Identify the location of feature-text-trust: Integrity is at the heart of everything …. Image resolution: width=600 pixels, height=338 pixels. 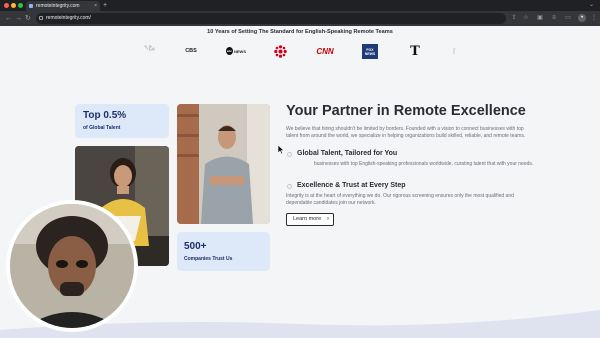
(400, 199).